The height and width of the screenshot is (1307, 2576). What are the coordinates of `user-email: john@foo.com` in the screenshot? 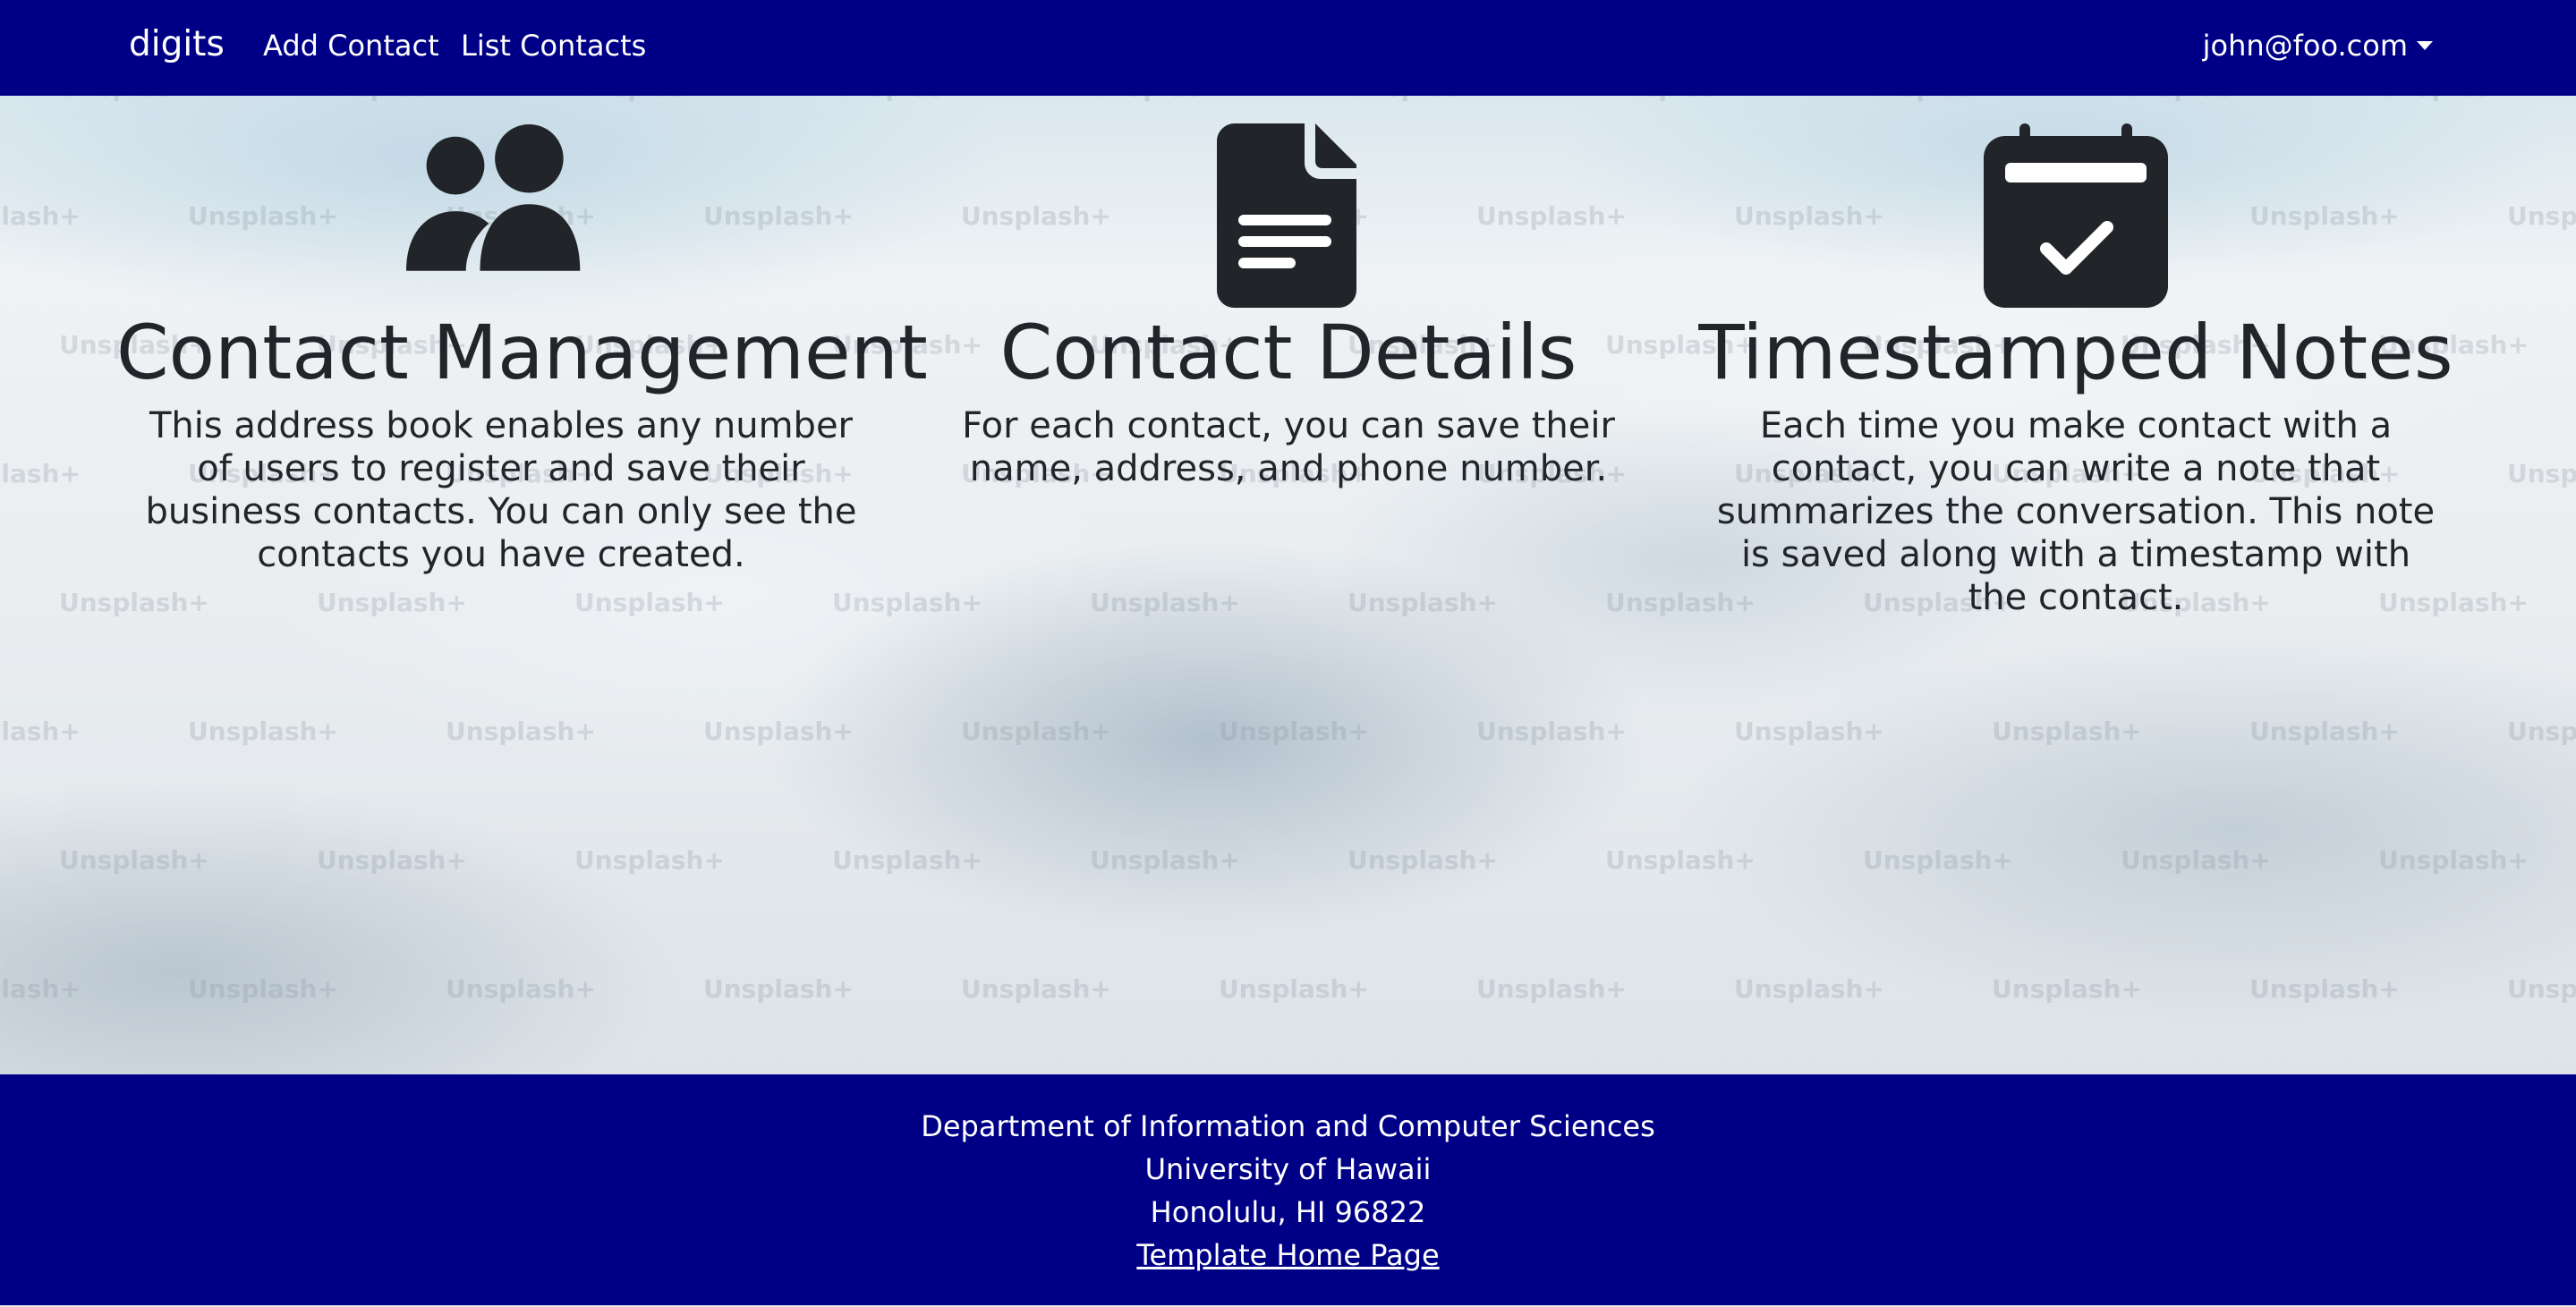 It's located at (2305, 46).